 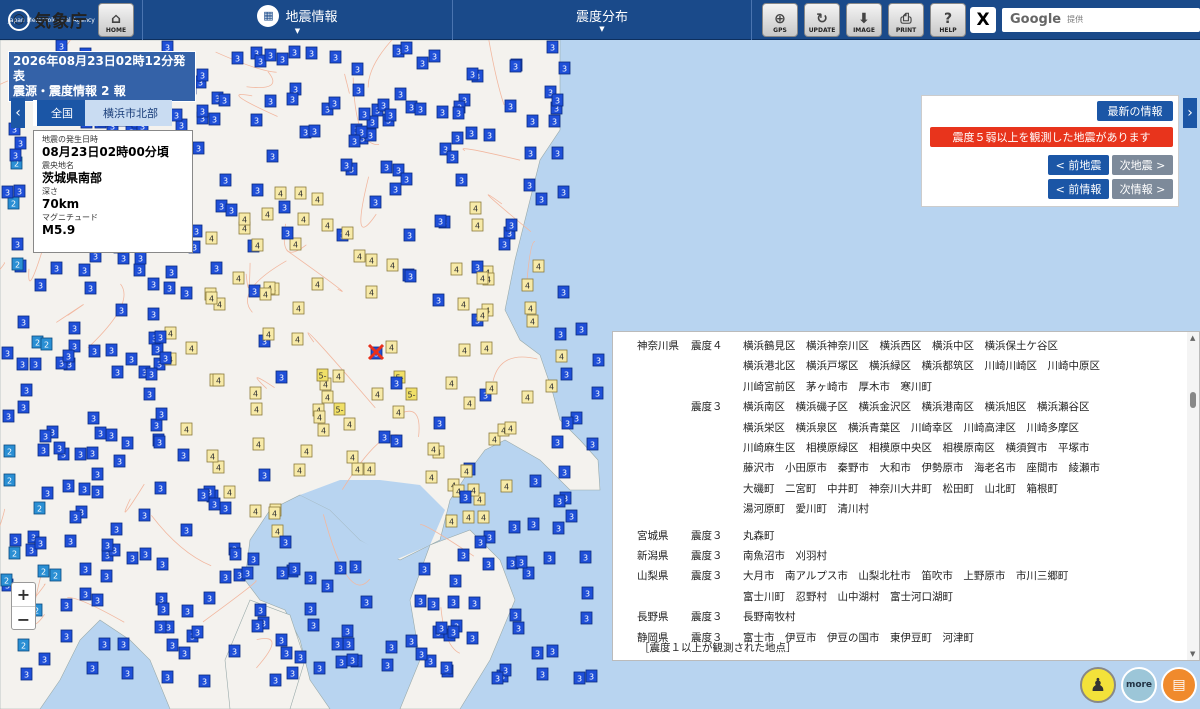 I want to click on next-panel-arrow: ›, so click(x=1190, y=113).